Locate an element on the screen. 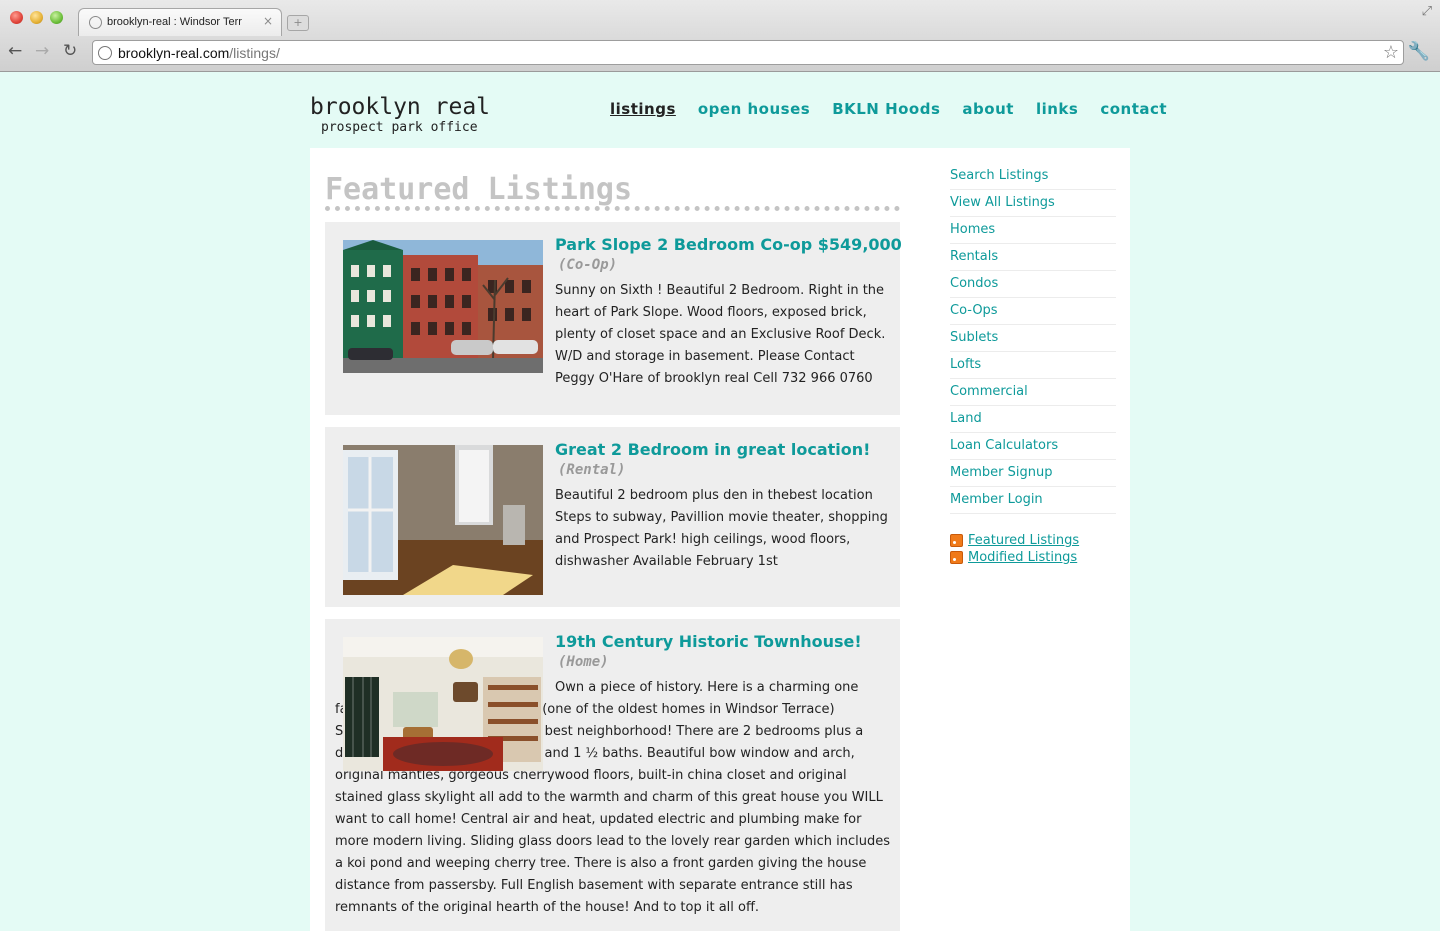 The image size is (1440, 931). minimize-window-button is located at coordinates (36, 17).